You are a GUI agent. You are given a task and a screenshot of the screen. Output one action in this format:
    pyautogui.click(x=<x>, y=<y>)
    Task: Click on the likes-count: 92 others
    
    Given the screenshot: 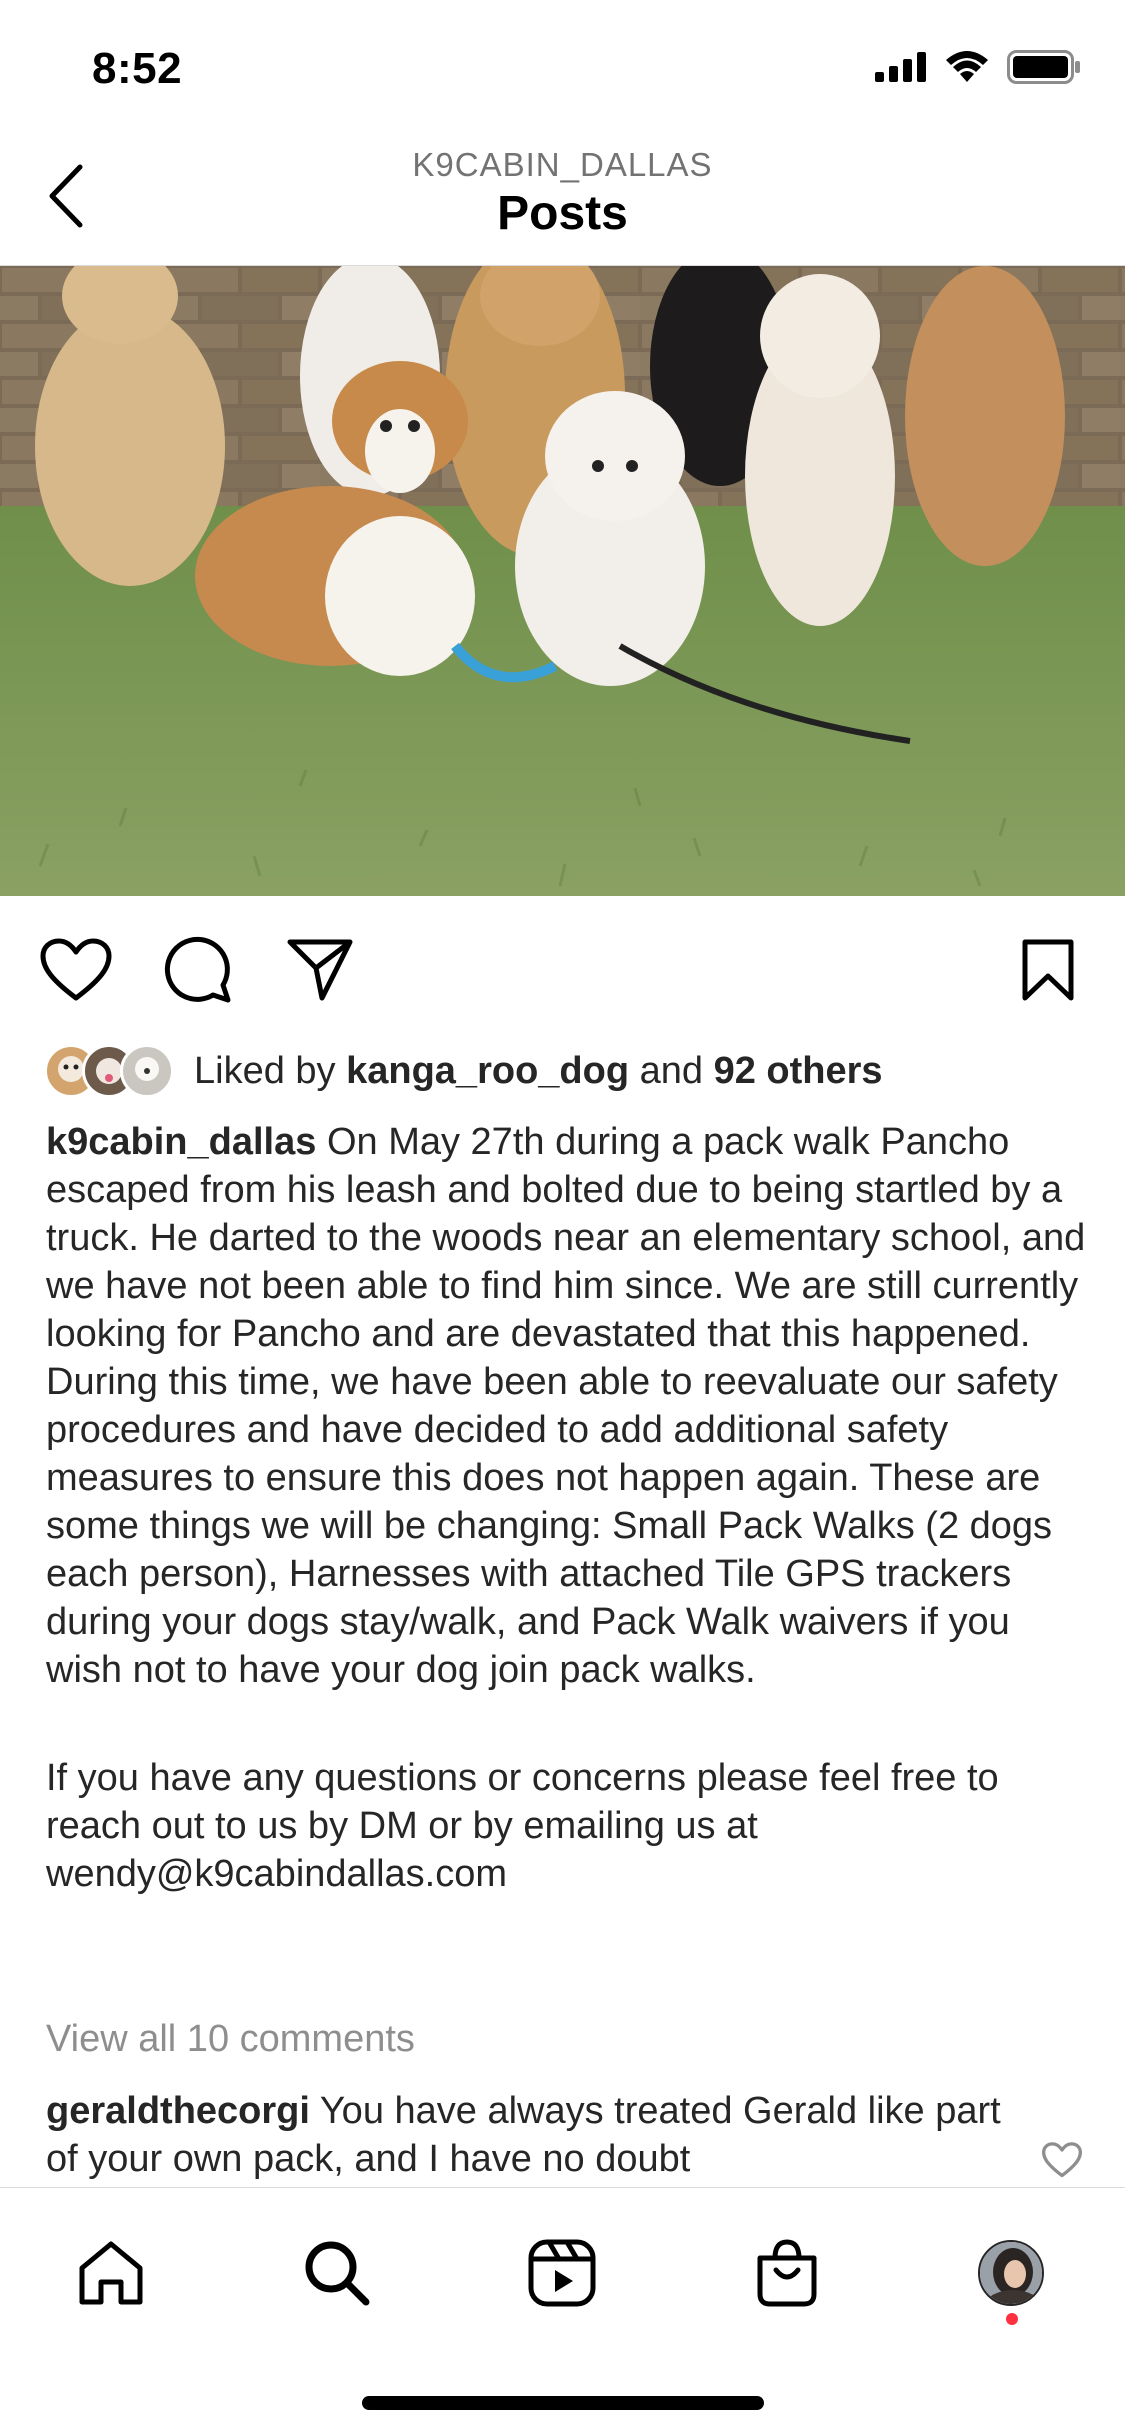 What is the action you would take?
    pyautogui.click(x=798, y=1071)
    